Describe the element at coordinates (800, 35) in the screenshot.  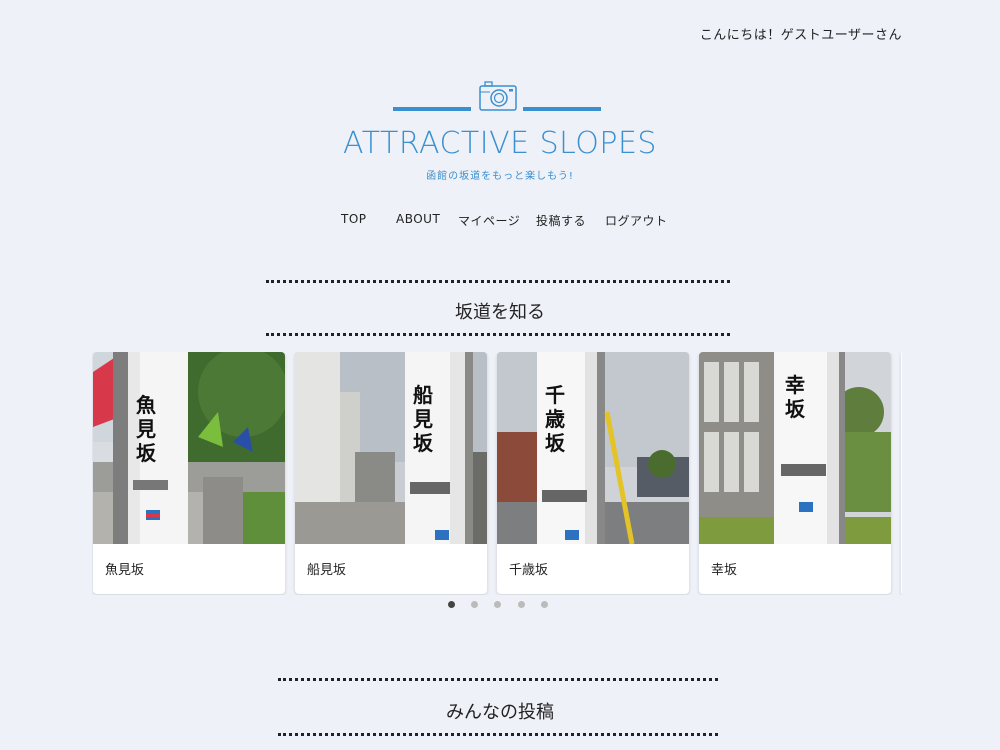
I see `greeting-text: こんにちは！ゲストユーザーさん` at that location.